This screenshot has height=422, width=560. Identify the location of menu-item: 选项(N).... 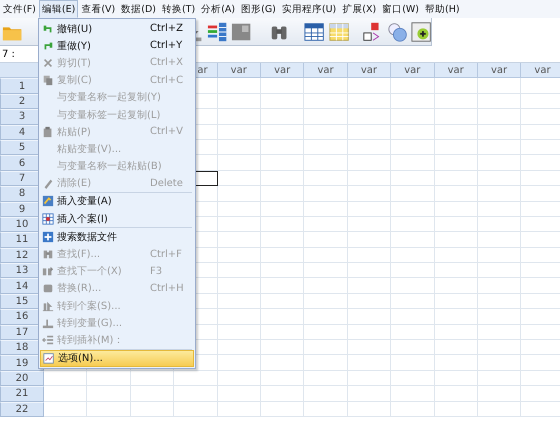
(117, 358).